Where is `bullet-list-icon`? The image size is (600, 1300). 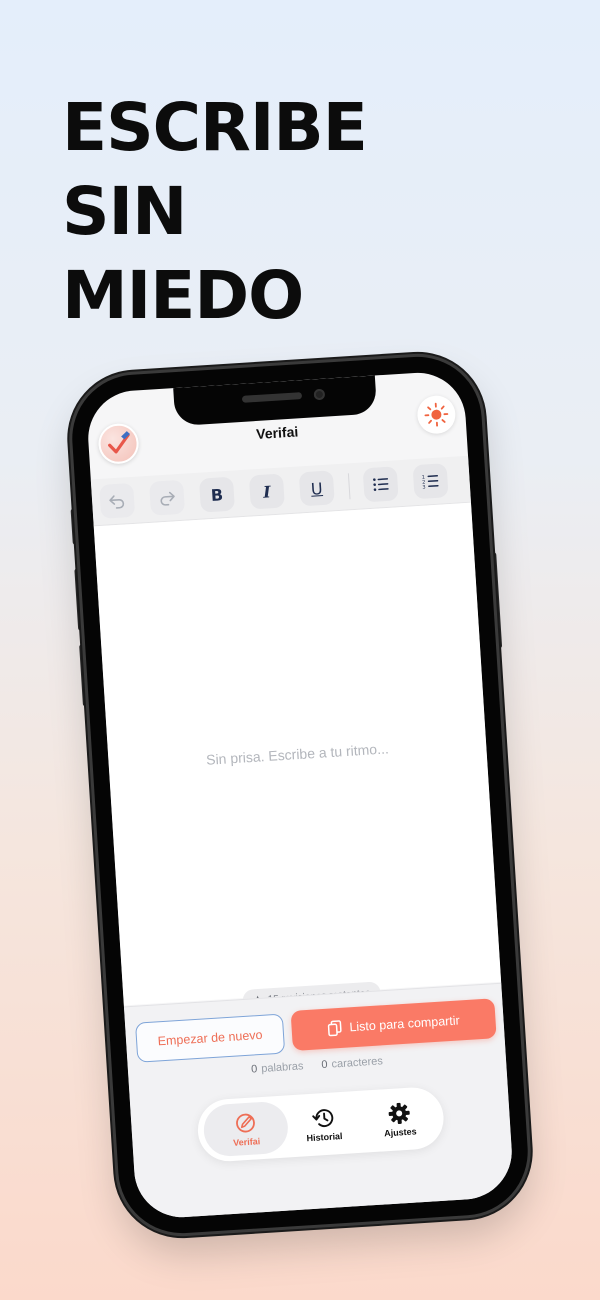 bullet-list-icon is located at coordinates (381, 484).